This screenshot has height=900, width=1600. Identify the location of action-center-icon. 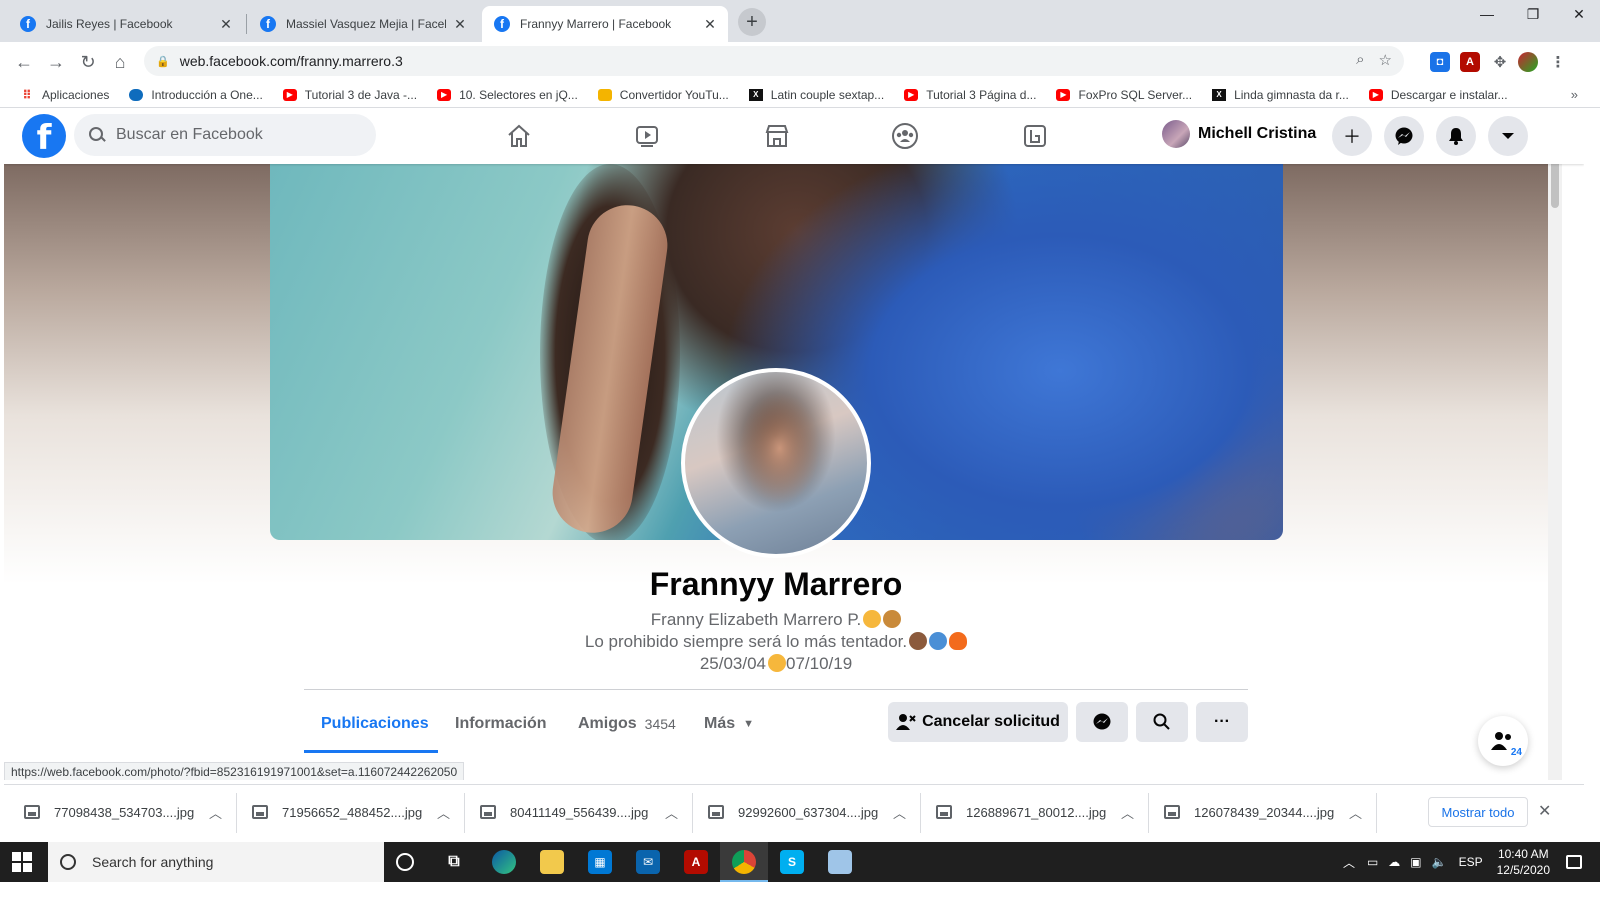
(1574, 862).